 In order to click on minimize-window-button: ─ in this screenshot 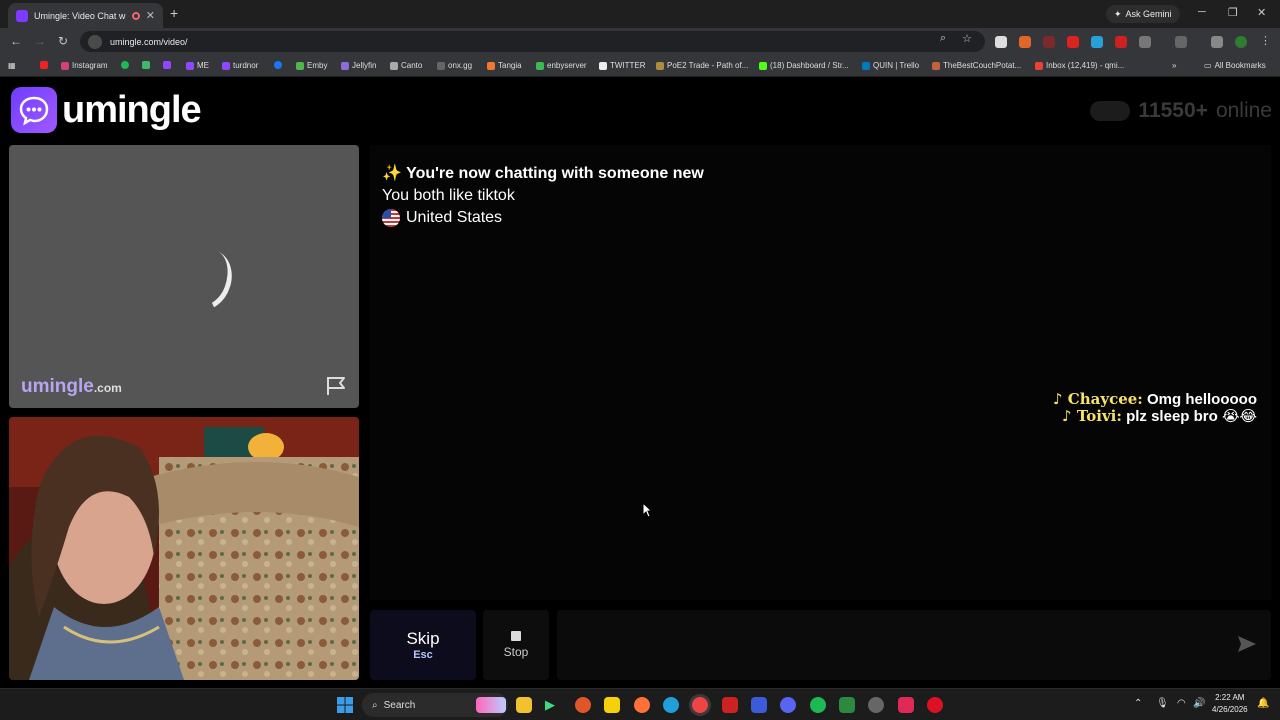, I will do `click(1202, 12)`.